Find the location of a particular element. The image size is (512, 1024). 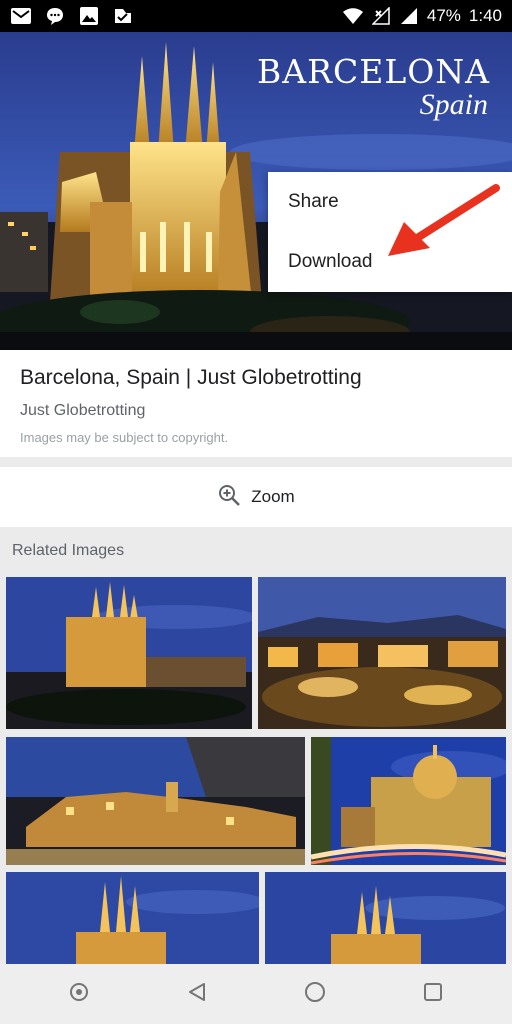

barcelona-skyline-thumb is located at coordinates (382, 653).